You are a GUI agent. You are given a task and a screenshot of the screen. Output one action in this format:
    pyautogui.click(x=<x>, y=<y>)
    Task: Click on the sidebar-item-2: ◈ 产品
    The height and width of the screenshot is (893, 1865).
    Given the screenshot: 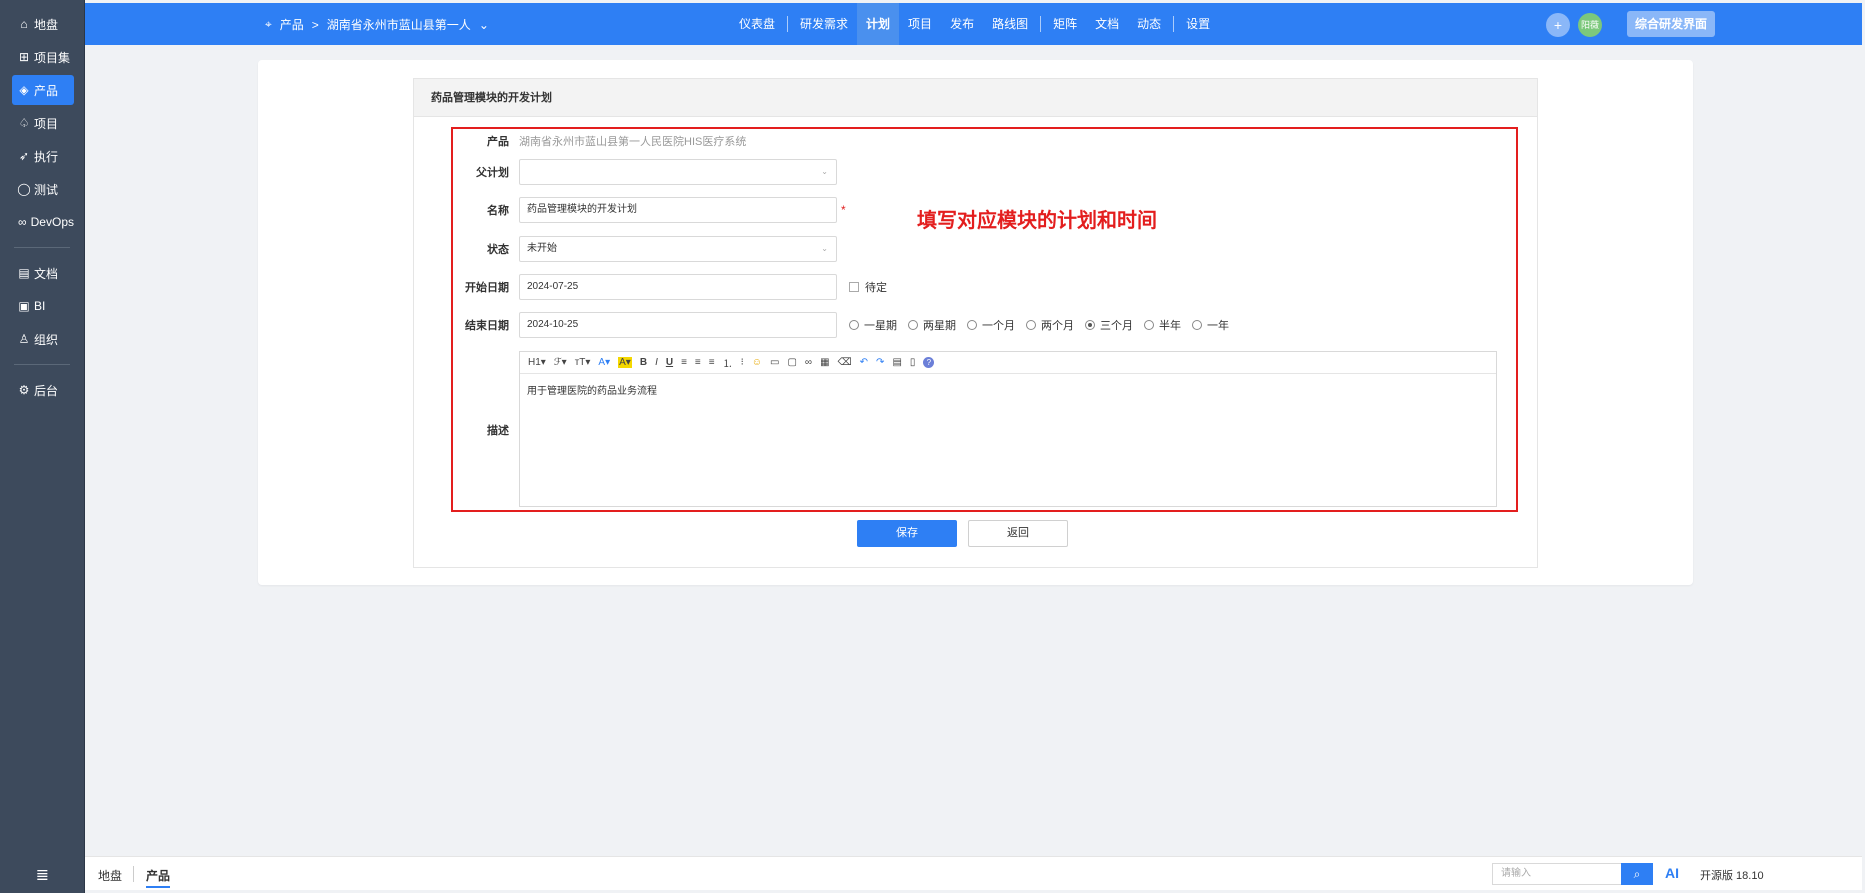 What is the action you would take?
    pyautogui.click(x=43, y=90)
    